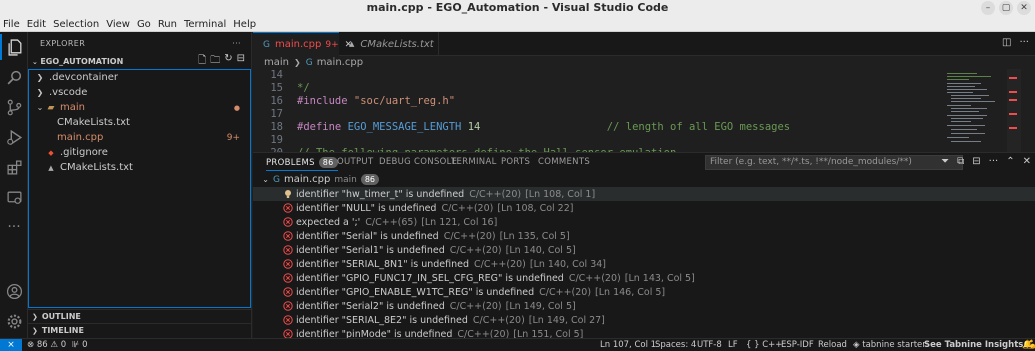 The image size is (1035, 351). Describe the element at coordinates (598, 75) in the screenshot. I see `code-line: 14` at that location.